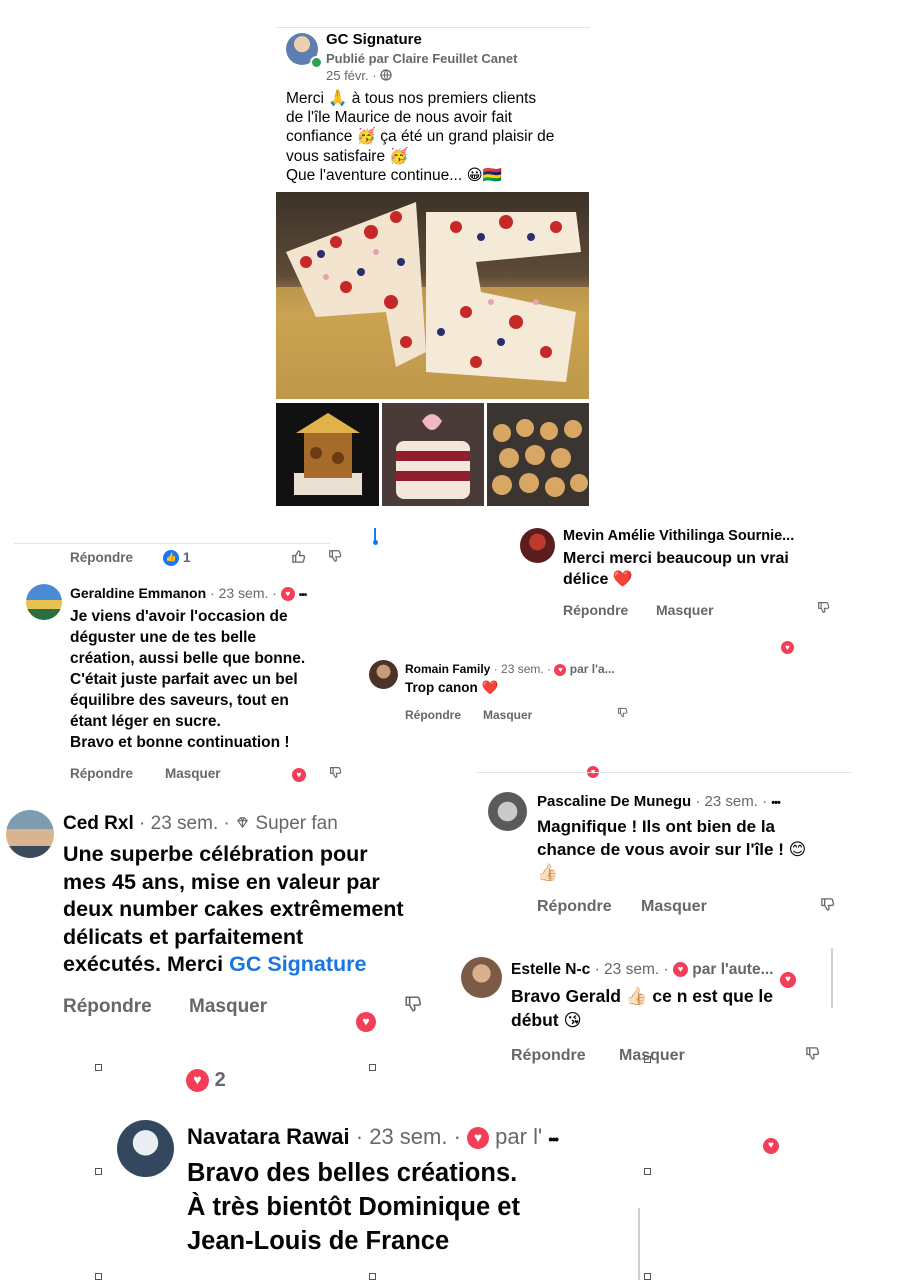 The width and height of the screenshot is (905, 1280). Describe the element at coordinates (184, 679) in the screenshot. I see `comment-line: C'était juste parfait avec un bel` at that location.